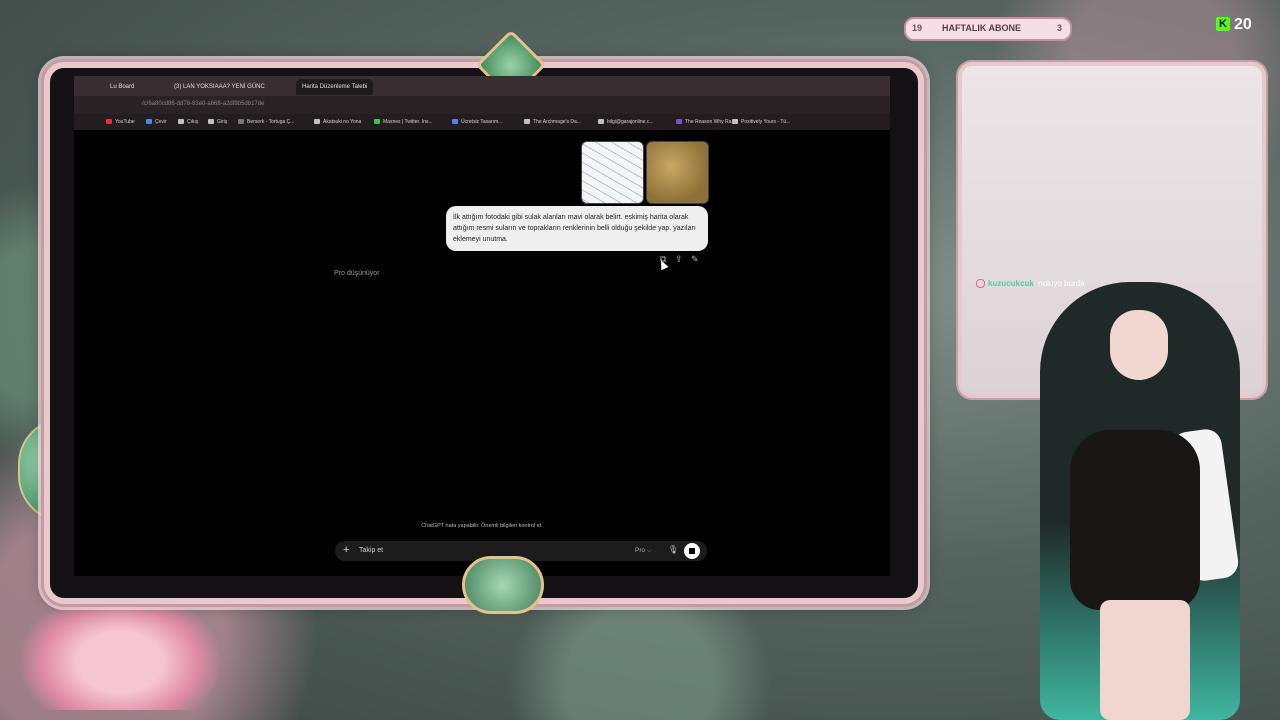  What do you see at coordinates (612, 172) in the screenshot?
I see `uploaded-image-map-sketch` at bounding box center [612, 172].